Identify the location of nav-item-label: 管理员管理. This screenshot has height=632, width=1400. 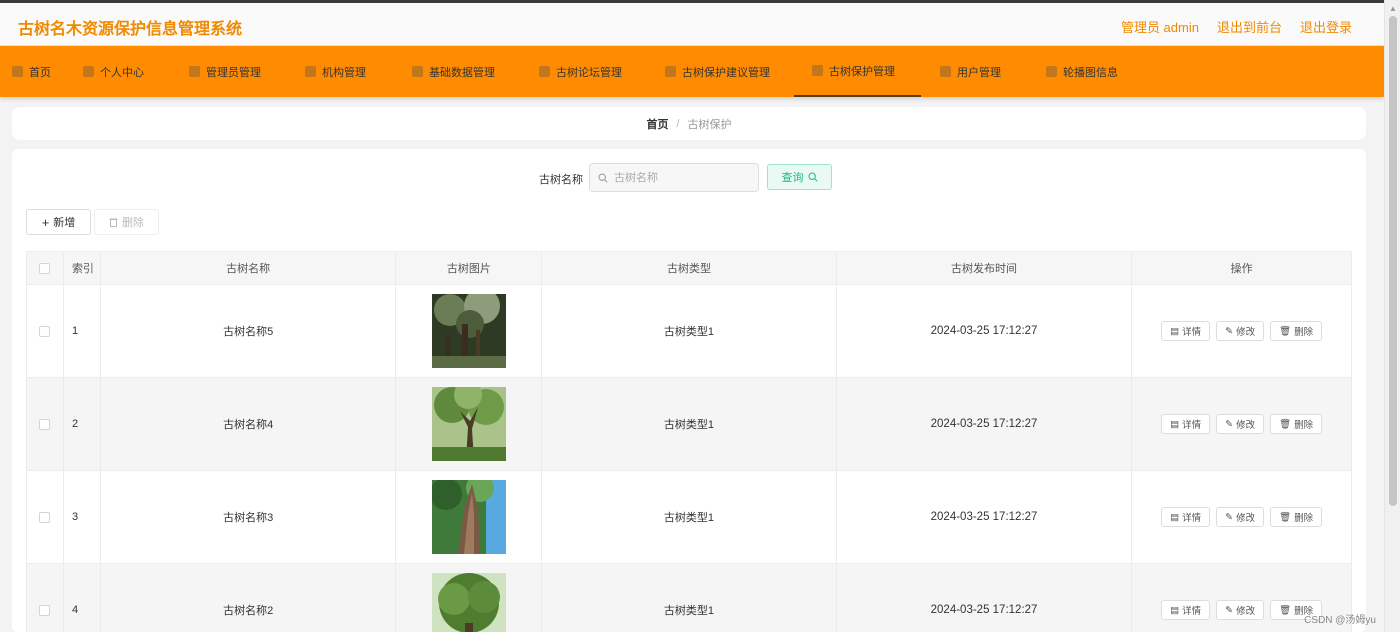
(233, 72).